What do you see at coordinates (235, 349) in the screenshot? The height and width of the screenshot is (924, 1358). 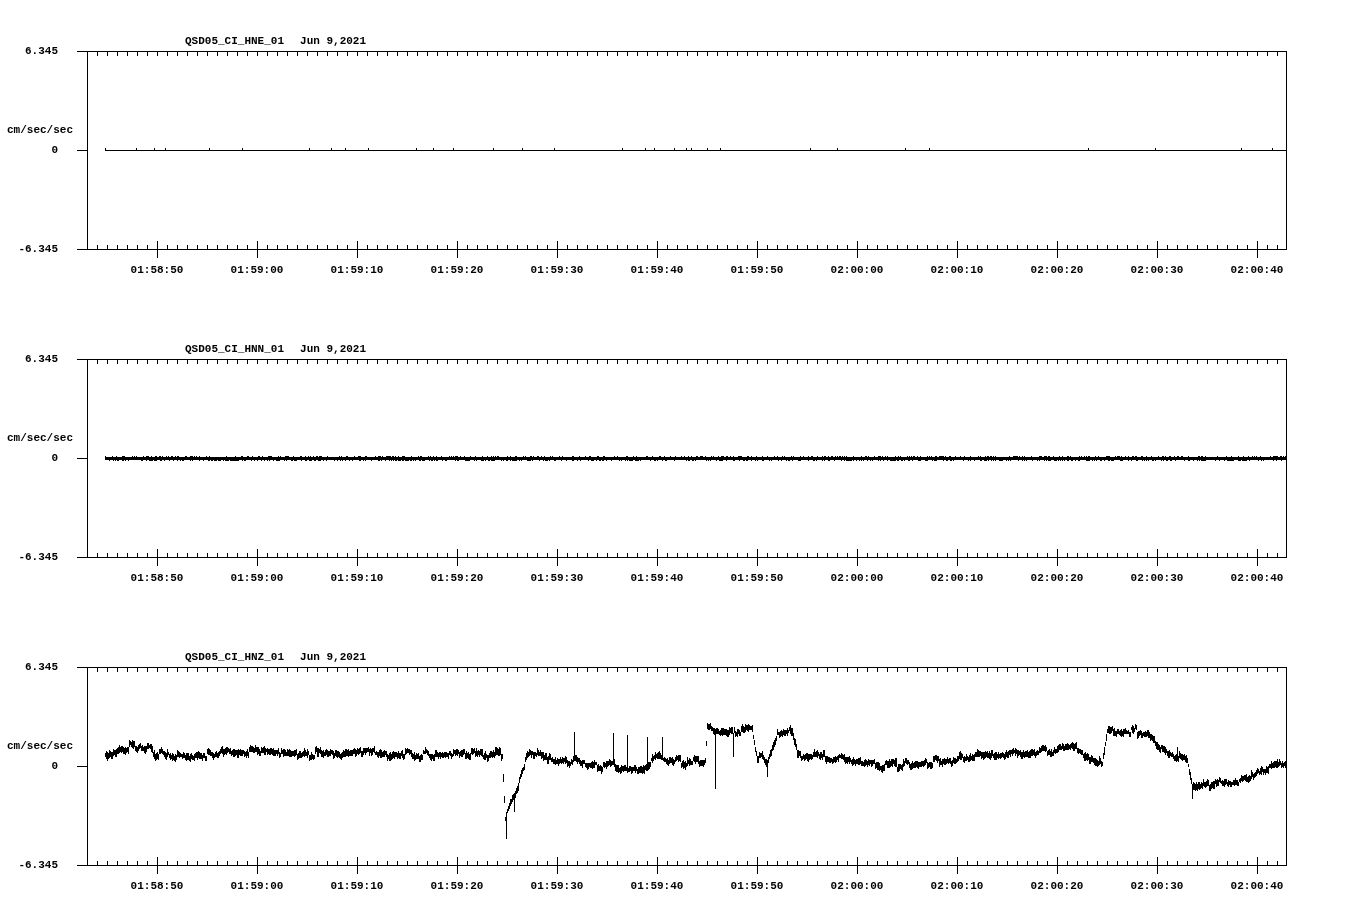 I see `station-title: QSD05_CI_HNN_01` at bounding box center [235, 349].